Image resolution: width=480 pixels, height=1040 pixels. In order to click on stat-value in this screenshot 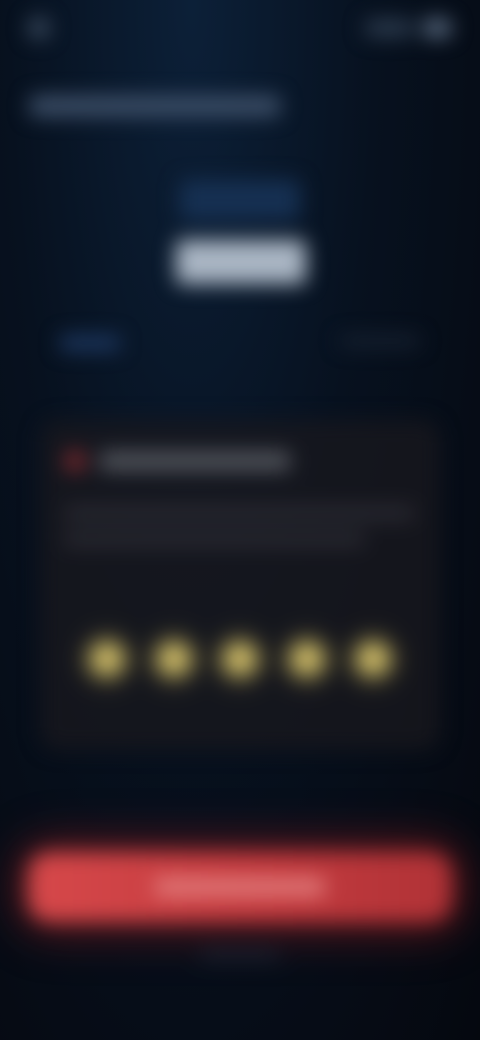, I will do `click(241, 262)`.